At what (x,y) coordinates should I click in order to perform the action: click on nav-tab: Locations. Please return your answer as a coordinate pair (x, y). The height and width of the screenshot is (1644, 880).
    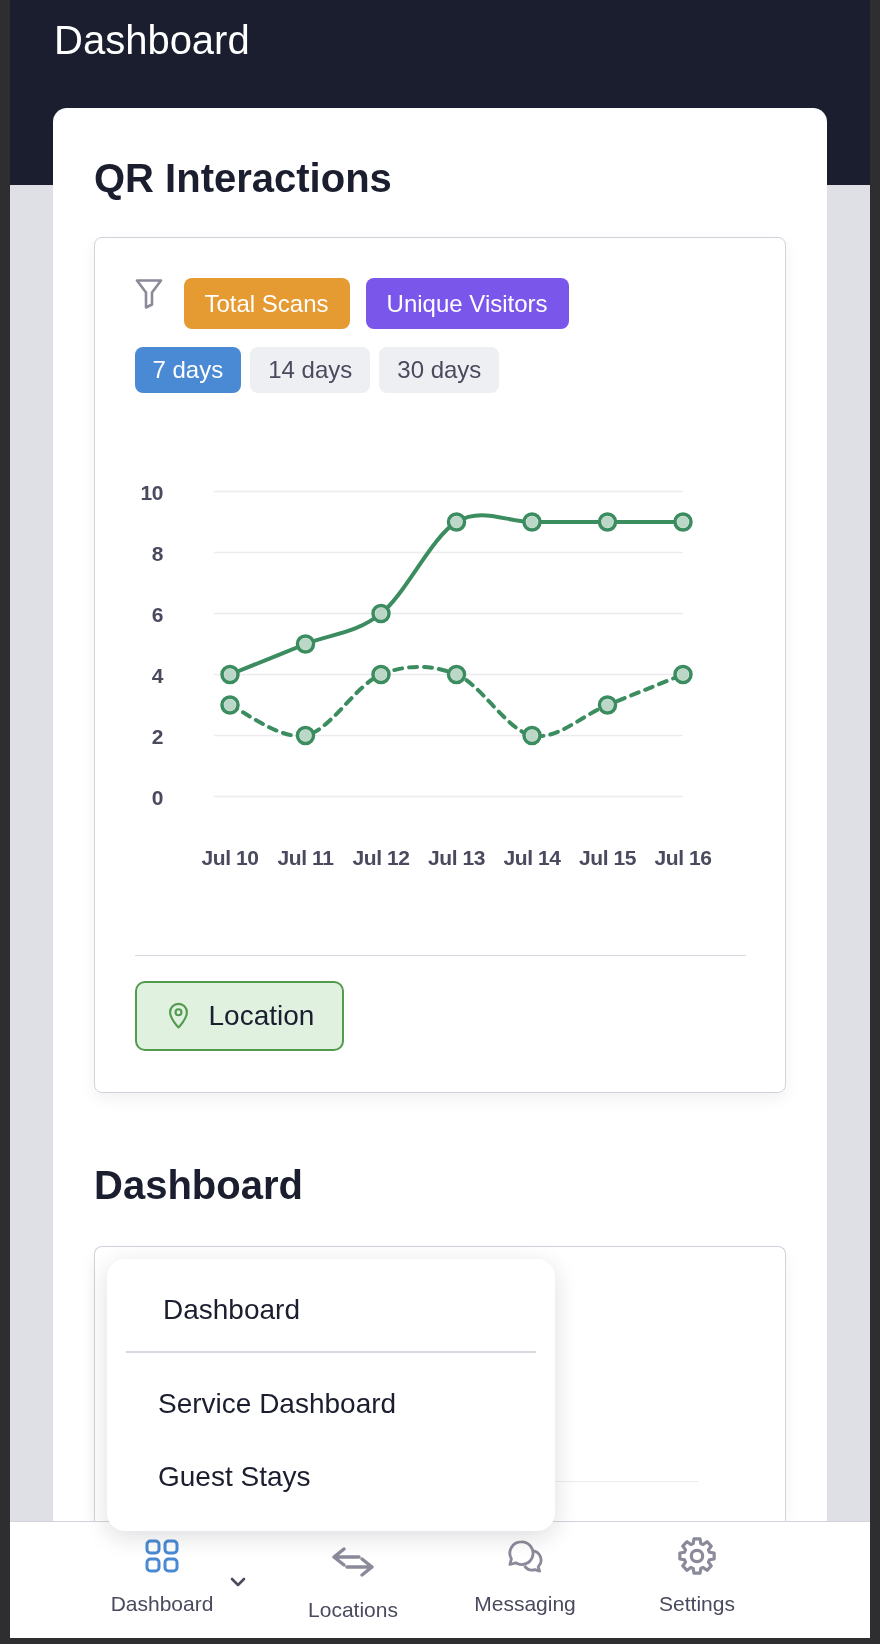
    Looking at the image, I should click on (353, 1572).